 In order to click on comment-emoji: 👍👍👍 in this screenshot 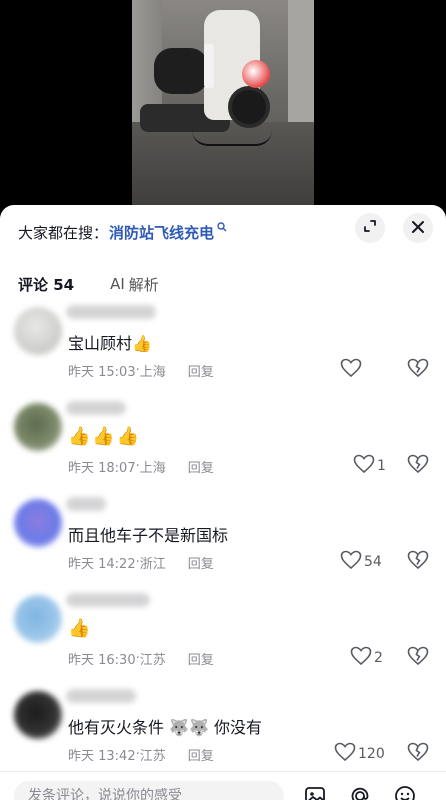, I will do `click(105, 436)`.